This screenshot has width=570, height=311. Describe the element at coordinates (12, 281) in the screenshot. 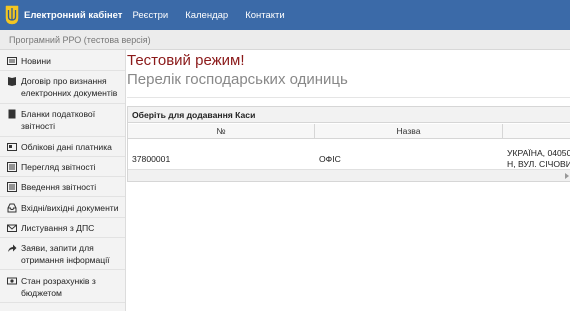

I see `money-icon` at that location.